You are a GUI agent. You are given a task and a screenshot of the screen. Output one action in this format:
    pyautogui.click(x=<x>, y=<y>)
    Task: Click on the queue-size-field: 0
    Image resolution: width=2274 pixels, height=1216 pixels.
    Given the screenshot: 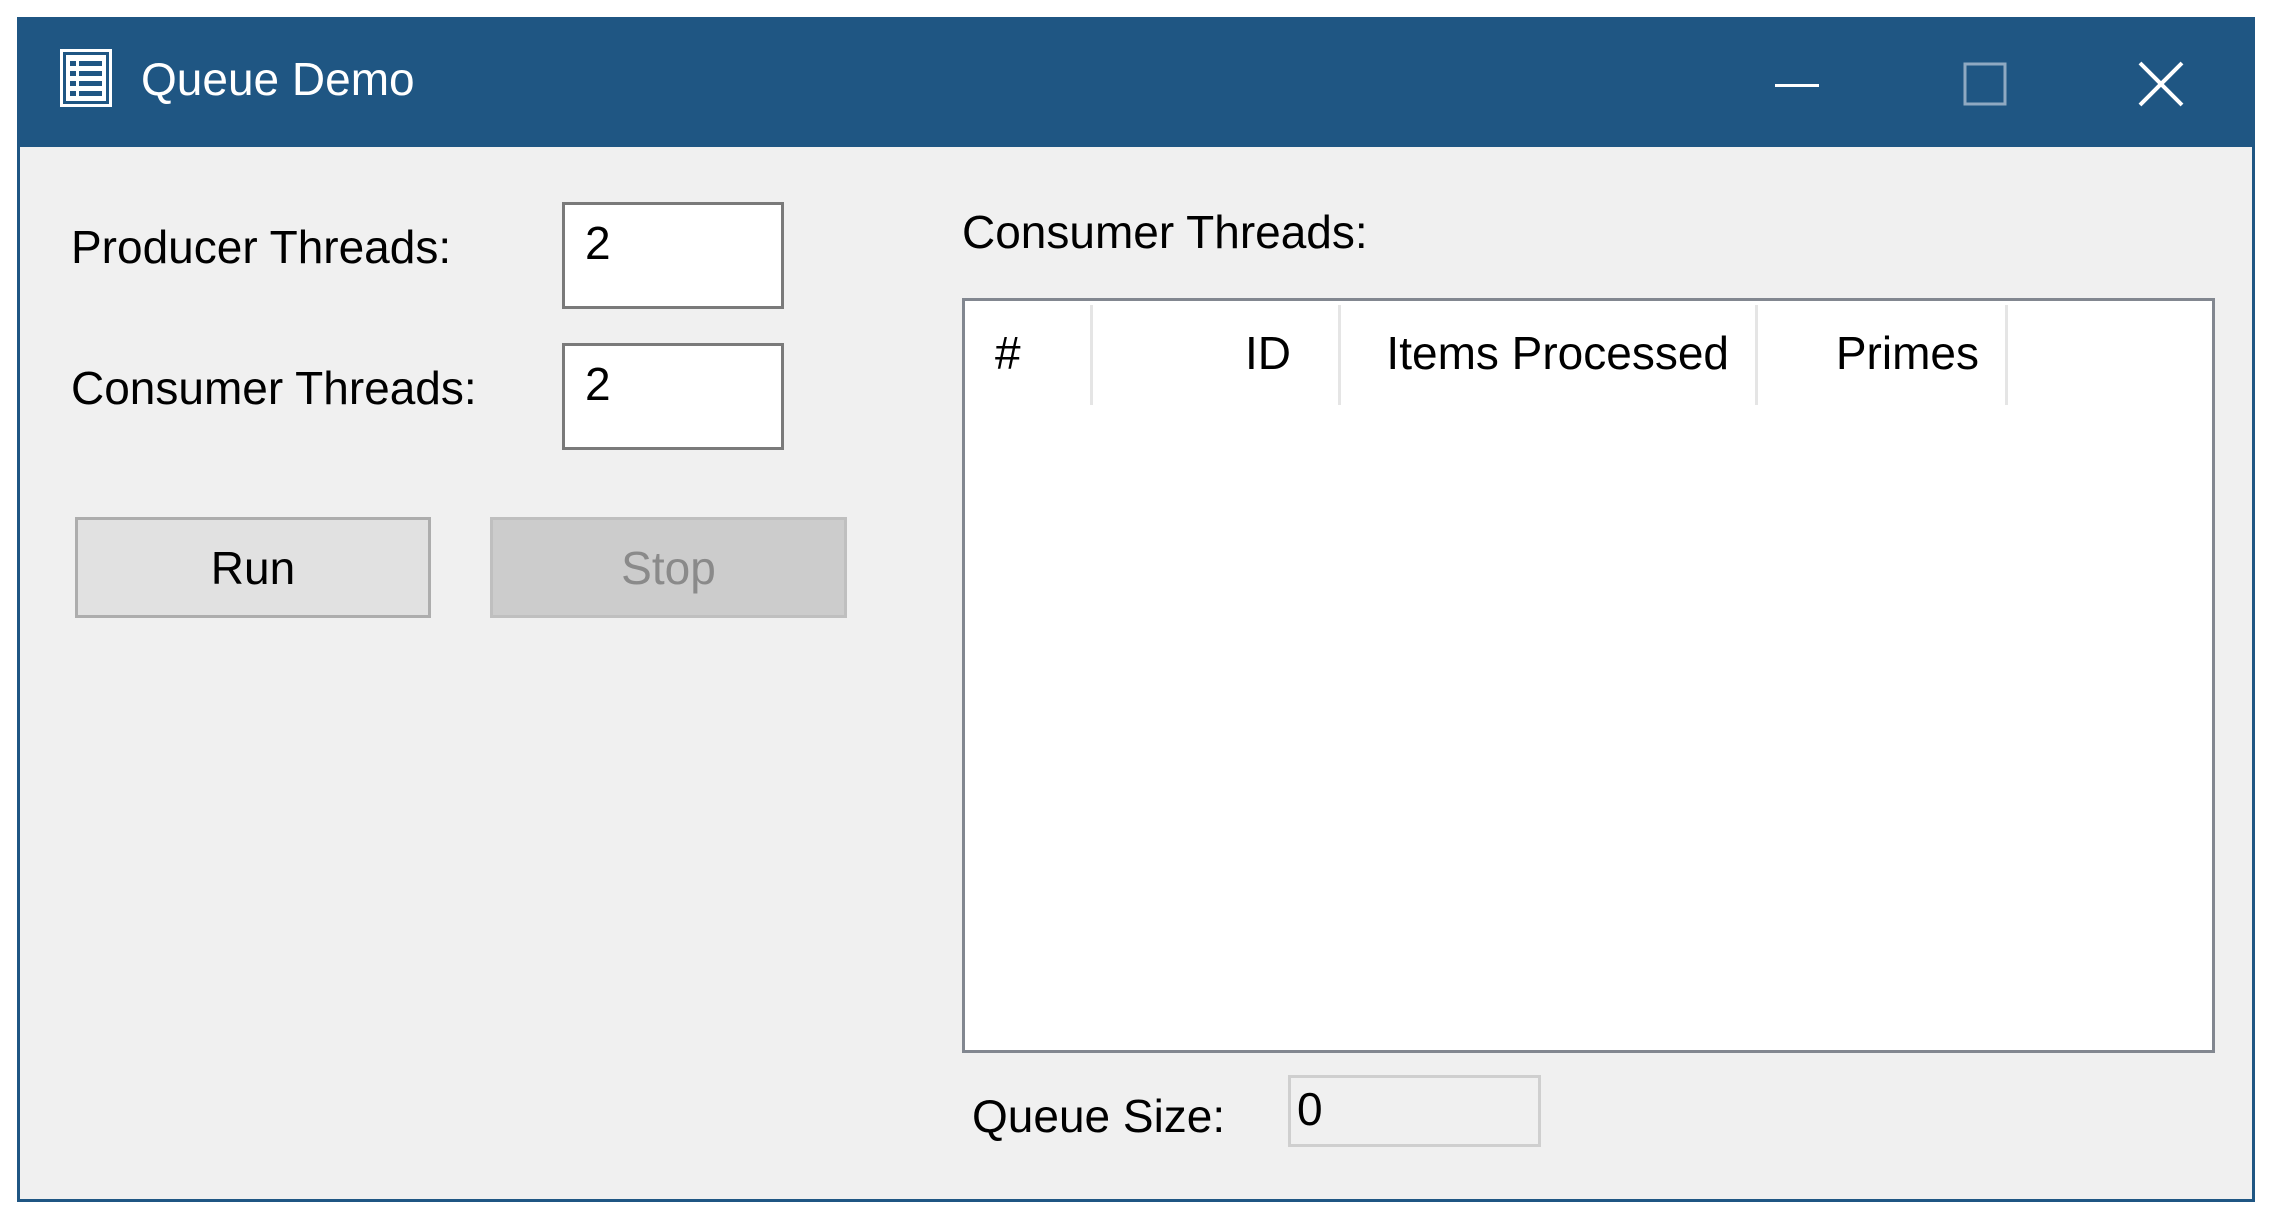 What is the action you would take?
    pyautogui.click(x=1414, y=1111)
    